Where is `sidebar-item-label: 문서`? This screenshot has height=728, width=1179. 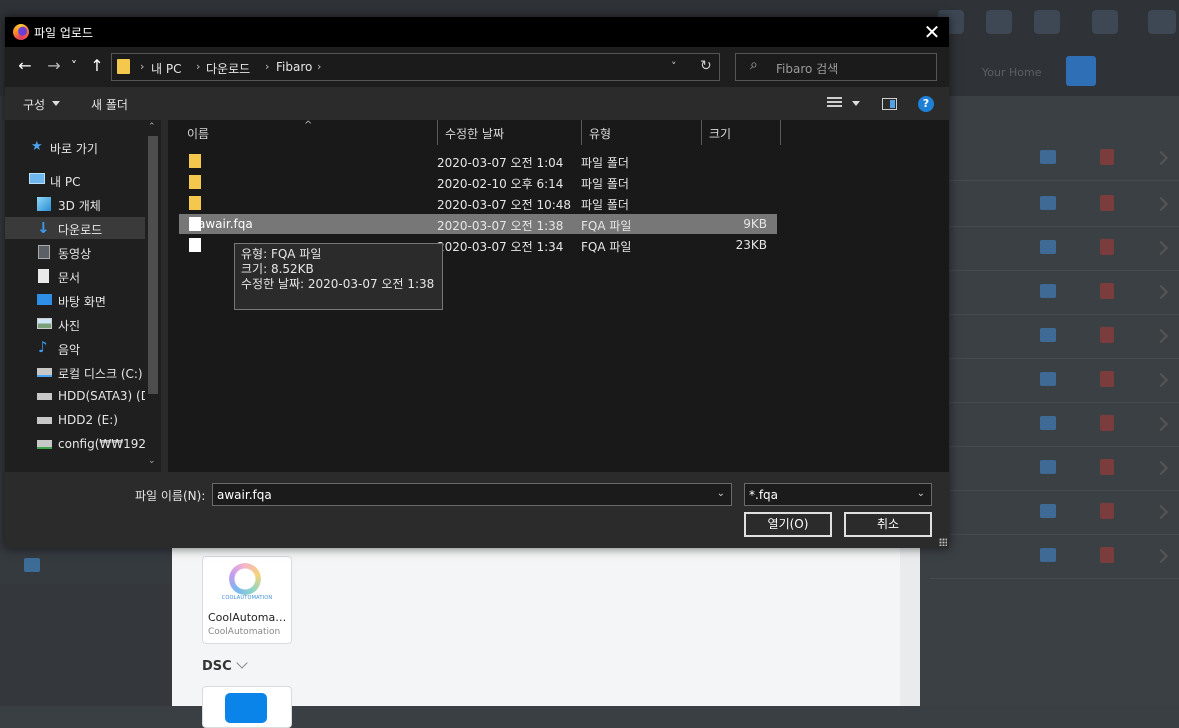 sidebar-item-label: 문서 is located at coordinates (69, 278).